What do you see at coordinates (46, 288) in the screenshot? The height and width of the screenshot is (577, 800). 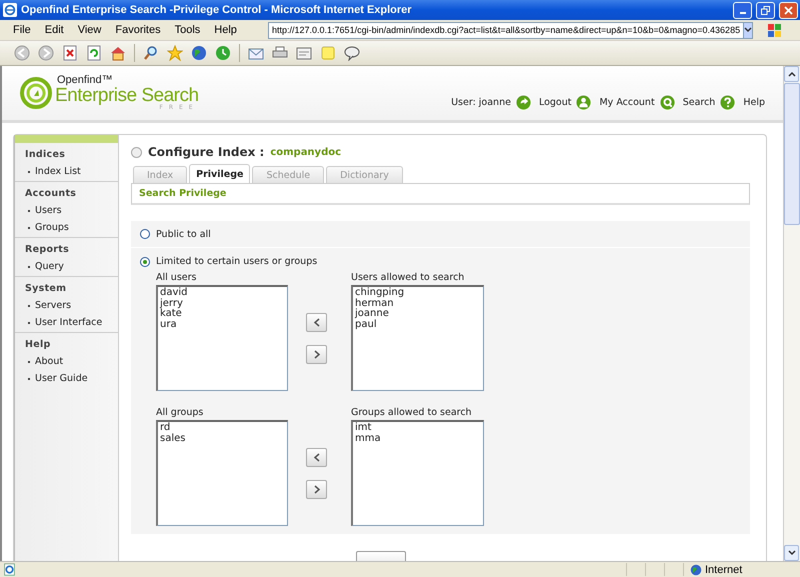 I see `section-title: System` at bounding box center [46, 288].